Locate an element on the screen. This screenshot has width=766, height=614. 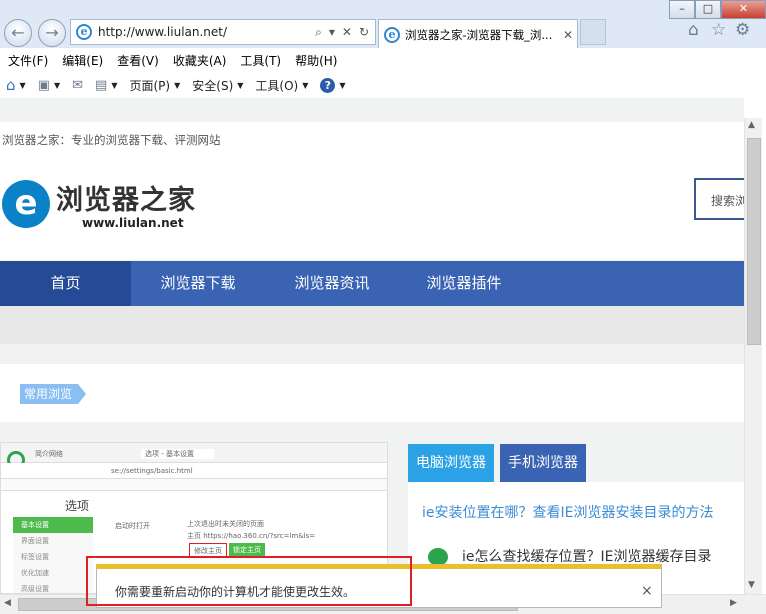
print-icon: ▤ is located at coordinates (101, 85).